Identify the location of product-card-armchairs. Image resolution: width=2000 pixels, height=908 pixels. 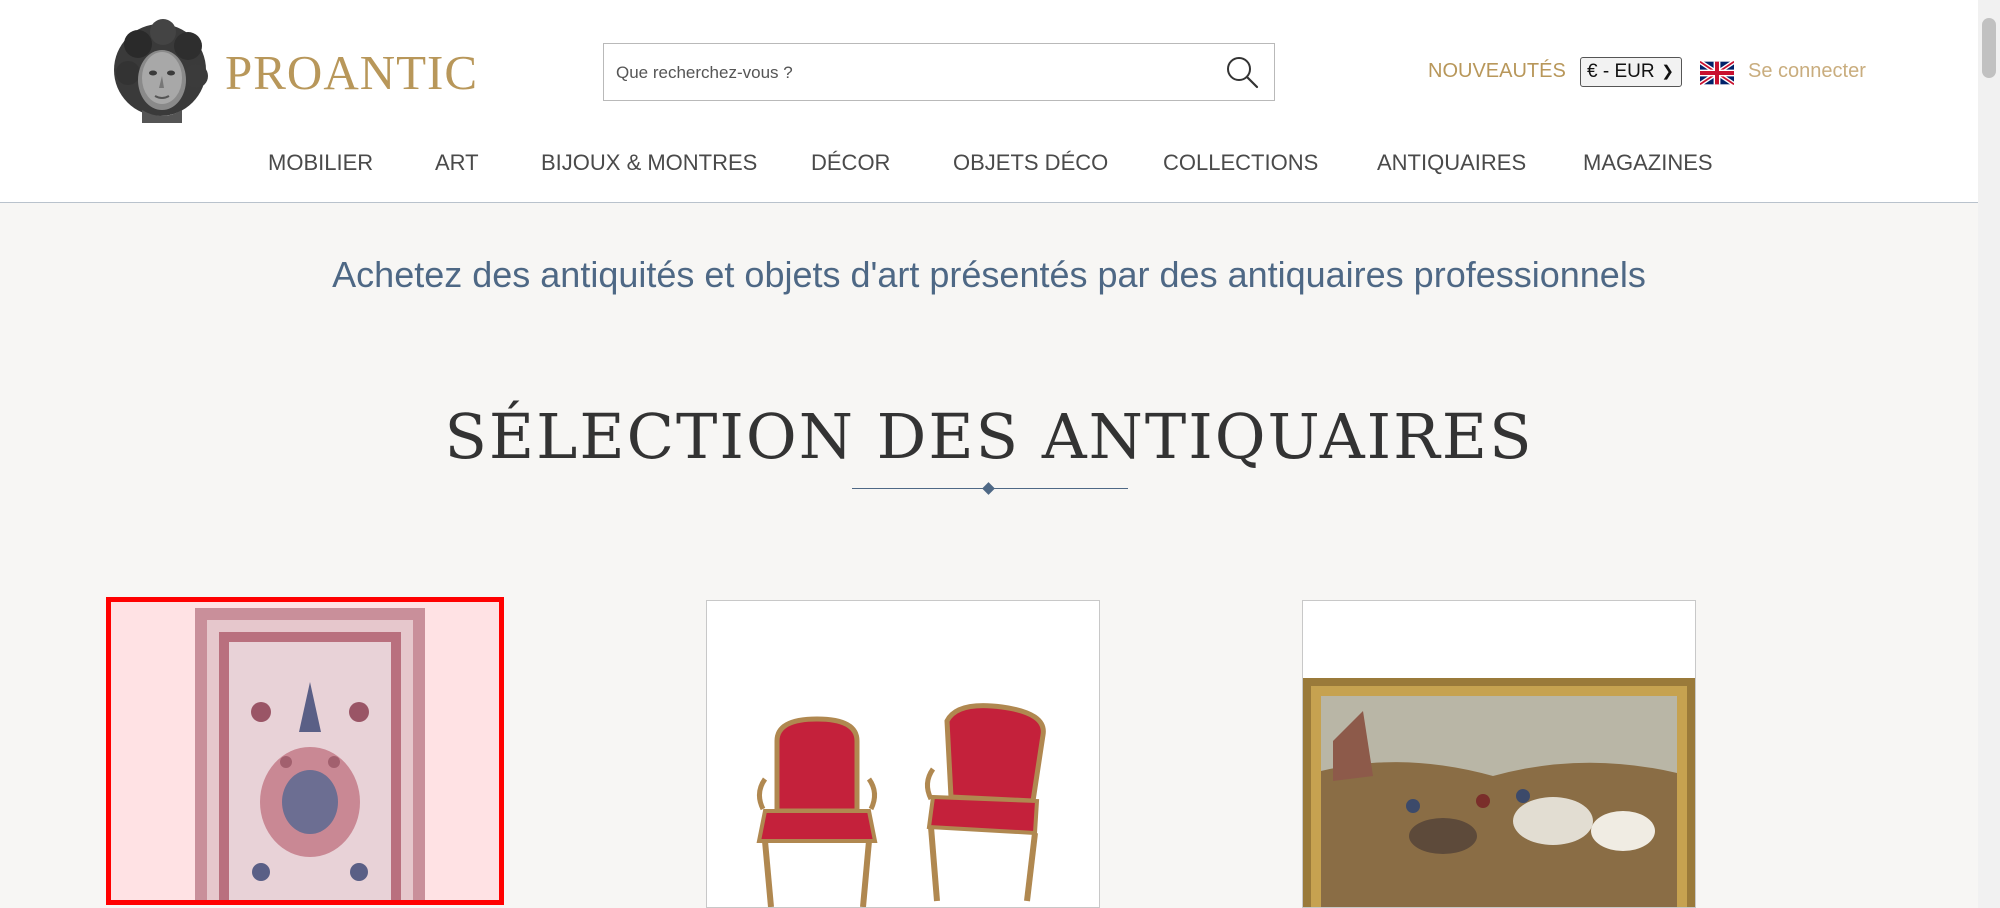
(903, 754).